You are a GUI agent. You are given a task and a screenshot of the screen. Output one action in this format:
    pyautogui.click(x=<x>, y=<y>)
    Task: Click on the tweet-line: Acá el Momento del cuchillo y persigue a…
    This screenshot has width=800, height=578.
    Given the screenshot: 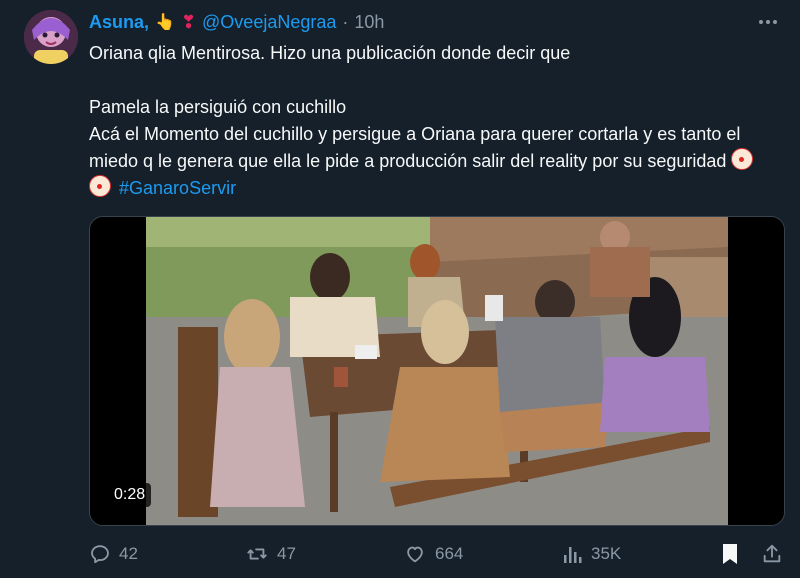 What is the action you would take?
    pyautogui.click(x=434, y=161)
    